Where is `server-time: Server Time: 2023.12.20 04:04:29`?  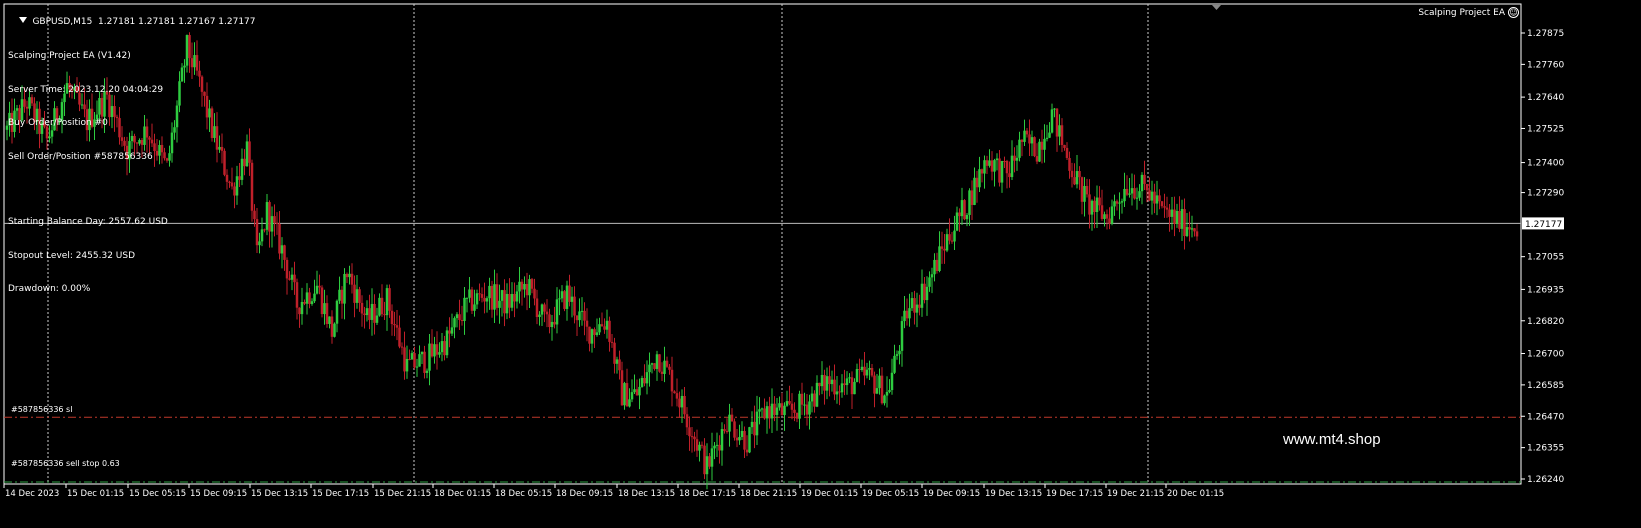 server-time: Server Time: 2023.12.20 04:04:29 is located at coordinates (86, 89).